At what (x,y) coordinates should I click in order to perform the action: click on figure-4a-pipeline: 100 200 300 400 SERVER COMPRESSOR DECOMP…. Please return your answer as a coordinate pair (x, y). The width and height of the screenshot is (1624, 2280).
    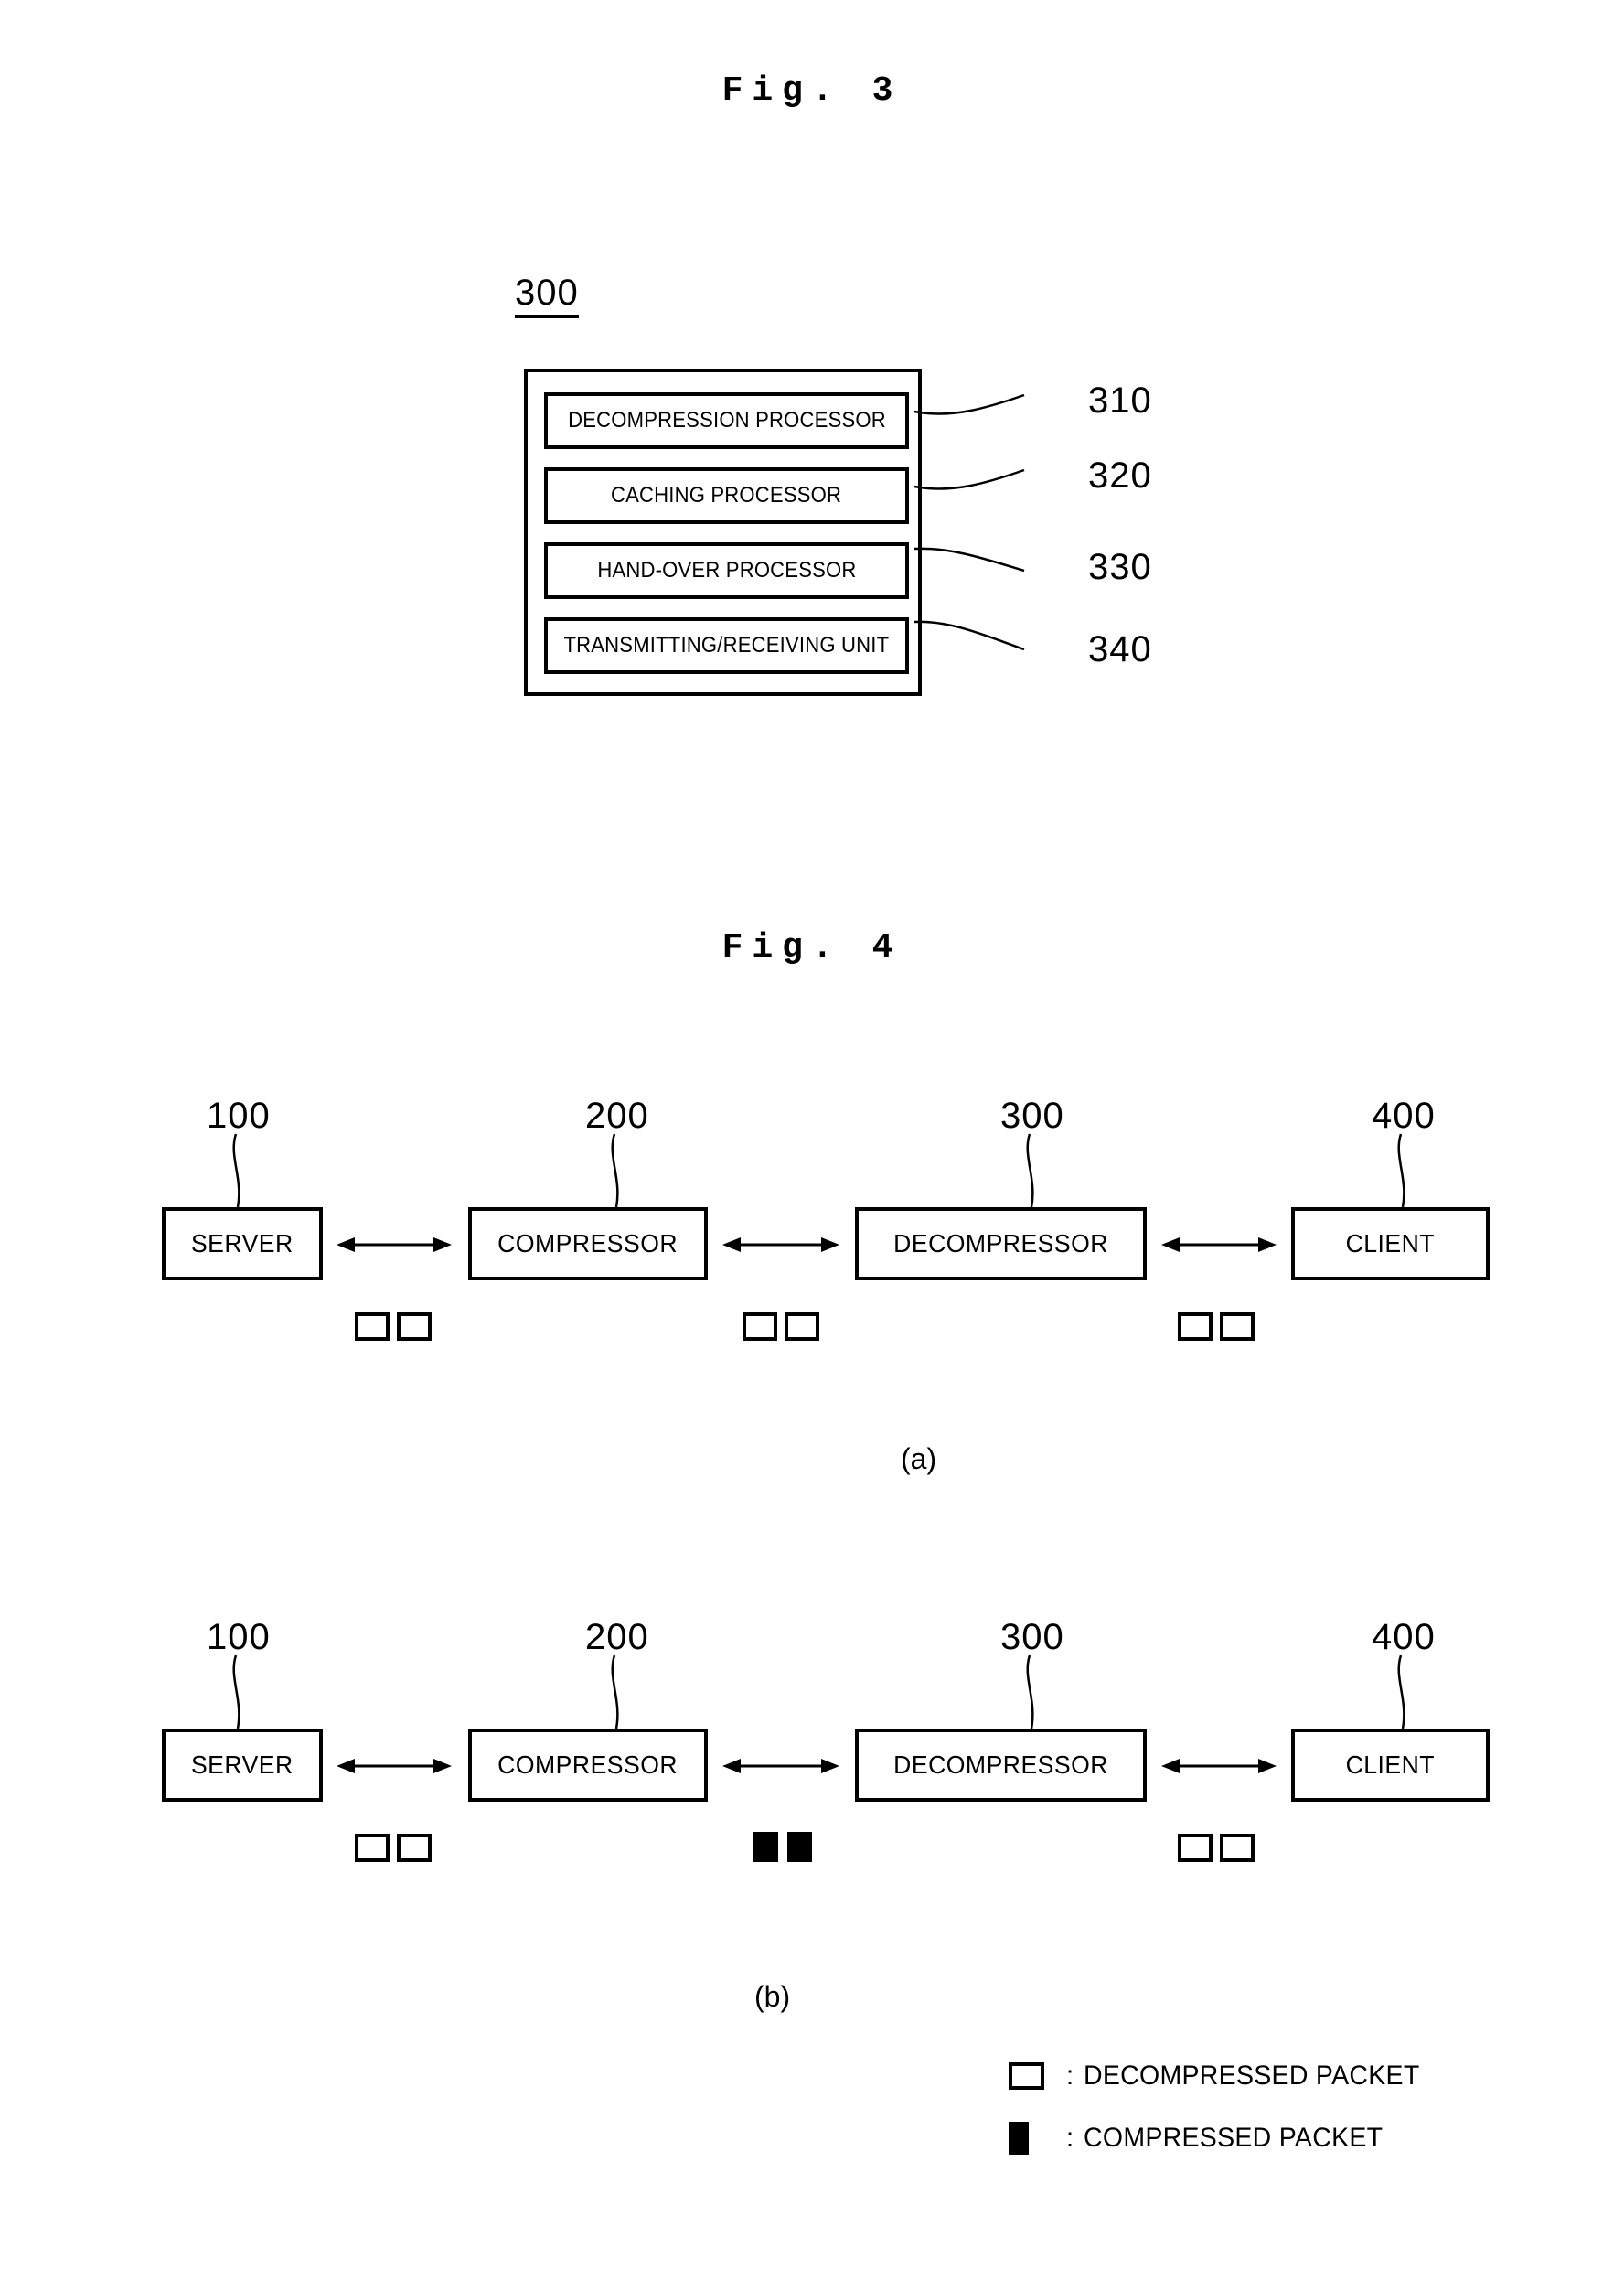
    Looking at the image, I should click on (812, 1248).